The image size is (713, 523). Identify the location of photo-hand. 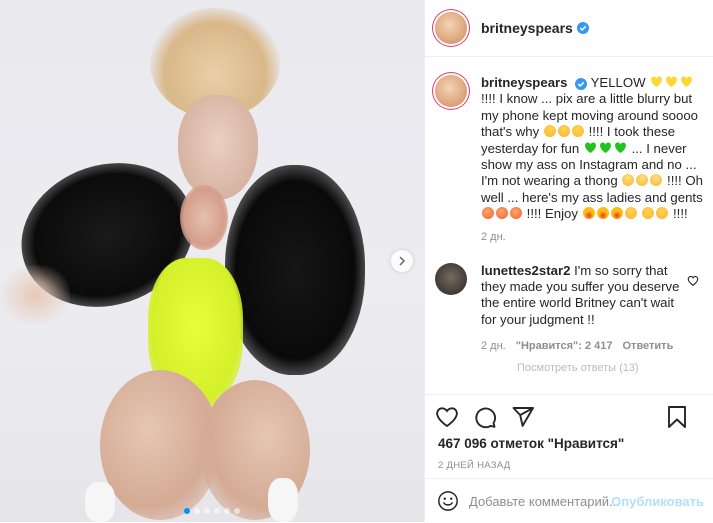
(204, 217).